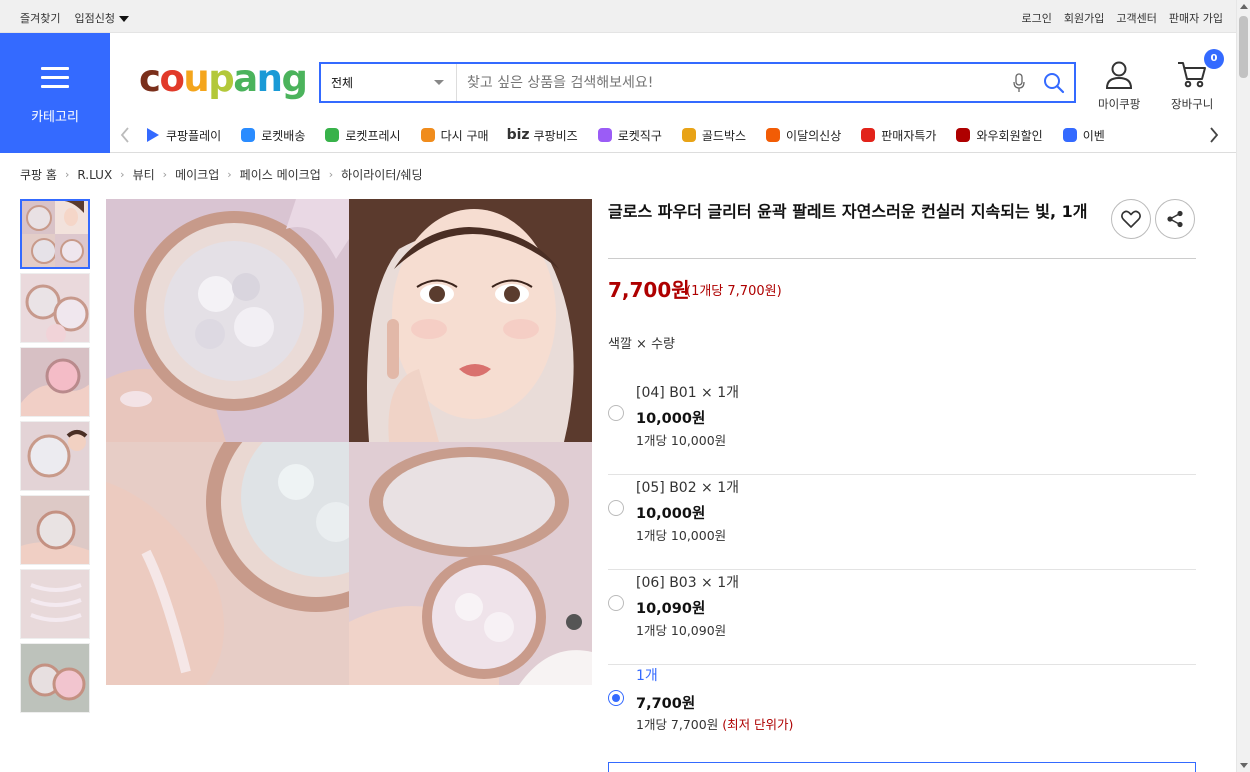 This screenshot has width=1250, height=772. I want to click on option-price: 10,090원, so click(671, 609).